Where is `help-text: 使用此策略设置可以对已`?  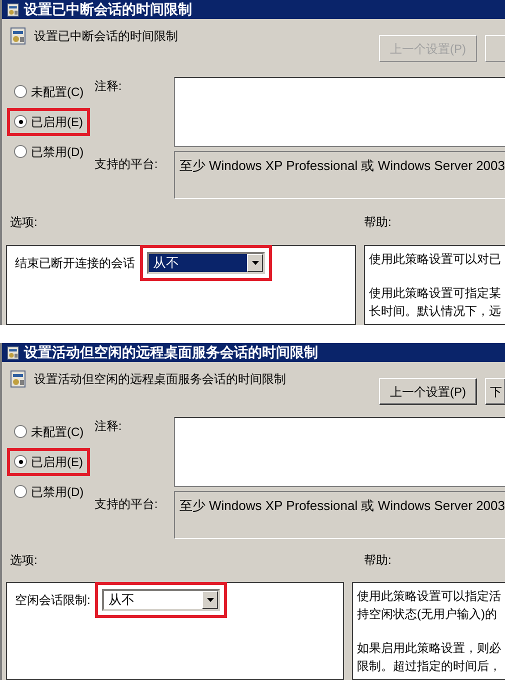
help-text: 使用此策略设置可以对已 is located at coordinates (435, 259).